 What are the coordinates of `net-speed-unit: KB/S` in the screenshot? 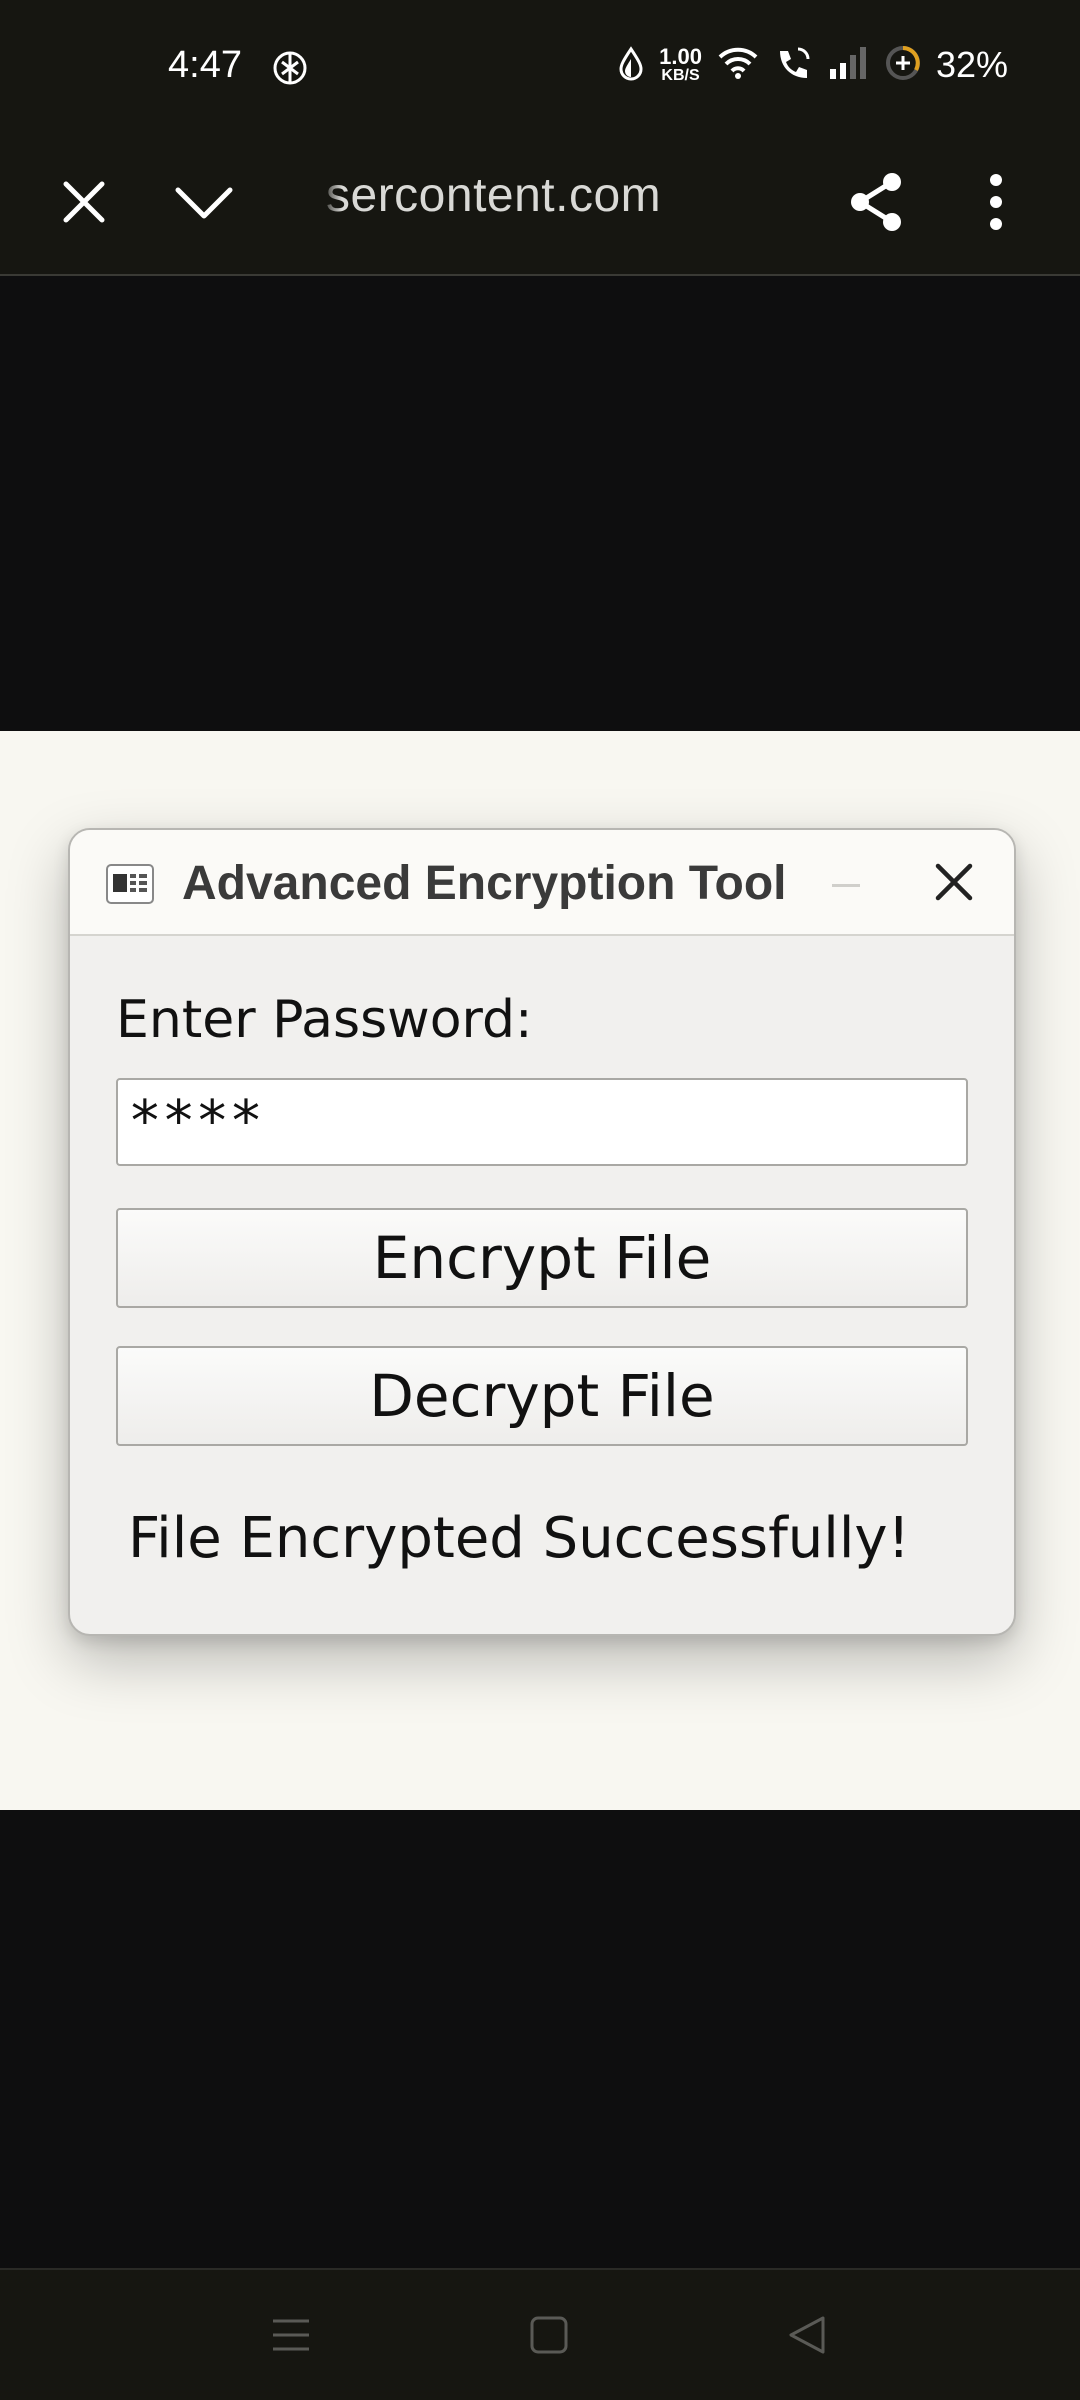 It's located at (680, 75).